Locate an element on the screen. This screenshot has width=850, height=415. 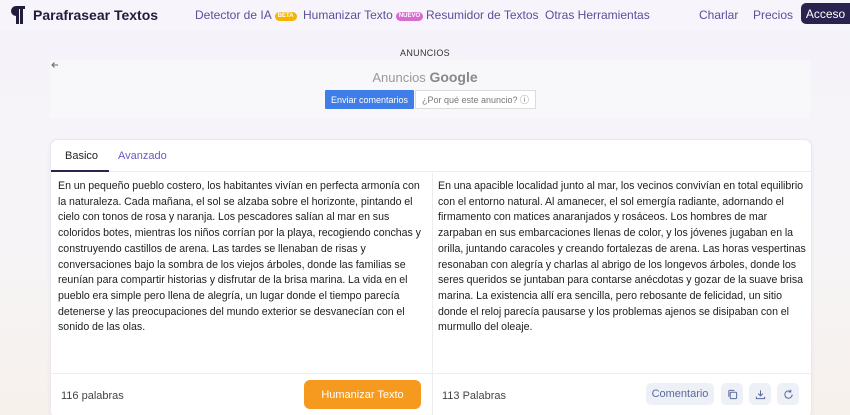
send-feedback-button: Enviar comentarios is located at coordinates (369, 99).